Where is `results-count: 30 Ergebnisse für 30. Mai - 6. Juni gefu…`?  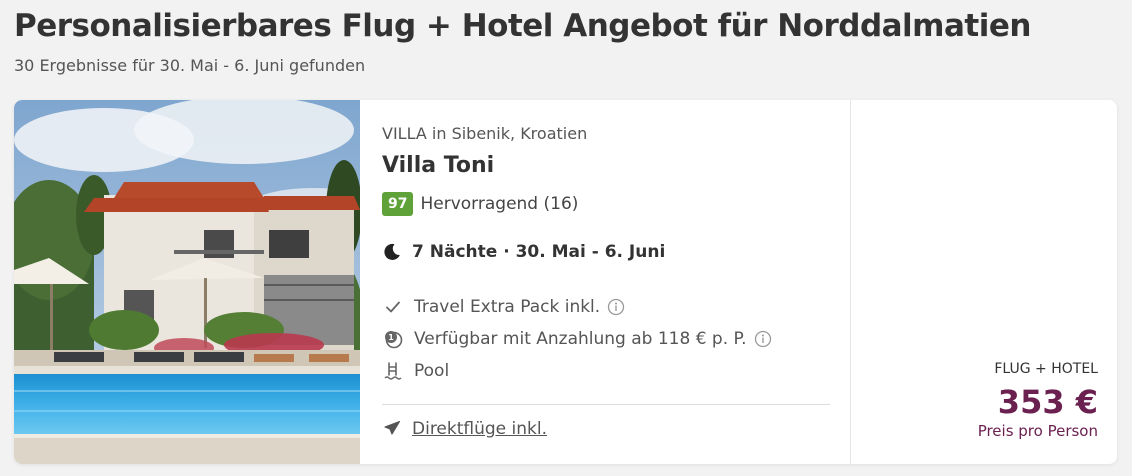 results-count: 30 Ergebnisse für 30. Mai - 6. Juni gefu… is located at coordinates (190, 65).